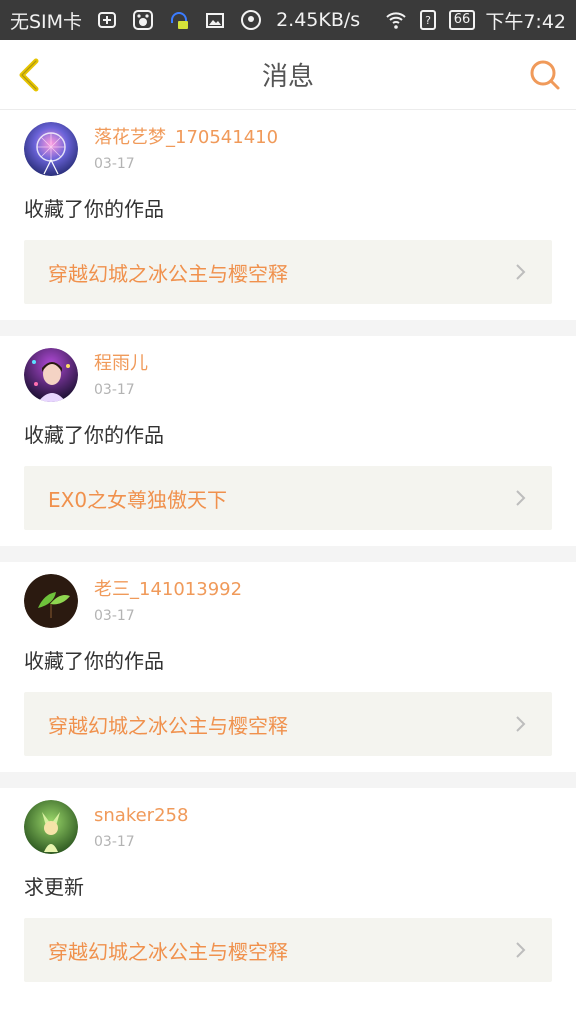 The height and width of the screenshot is (1023, 576). Describe the element at coordinates (138, 499) in the screenshot. I see `work-title: EX0之女尊独傲天下` at that location.